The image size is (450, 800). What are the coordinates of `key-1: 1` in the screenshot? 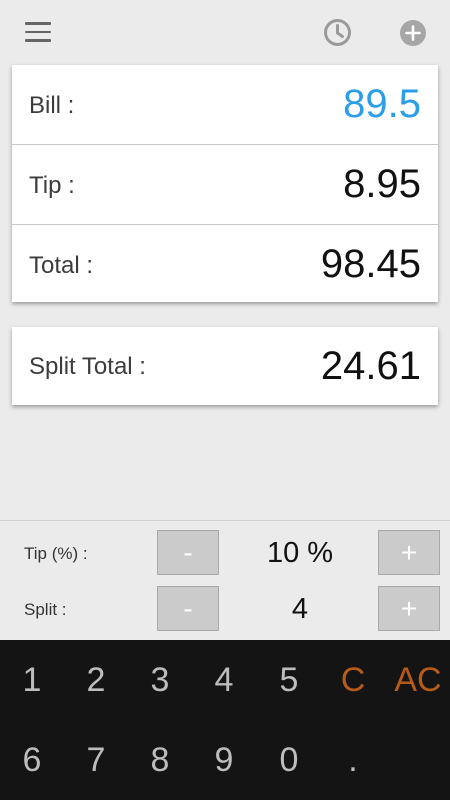 It's located at (32, 680).